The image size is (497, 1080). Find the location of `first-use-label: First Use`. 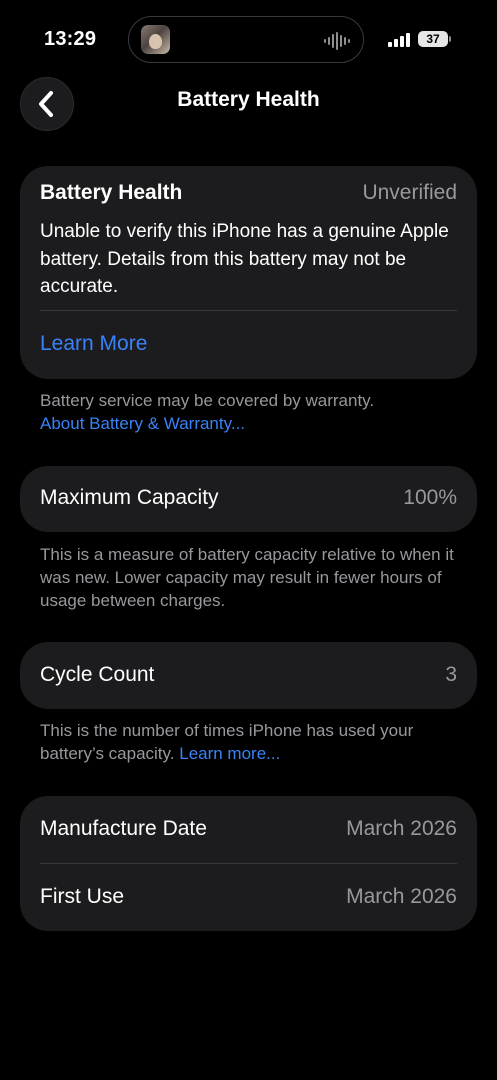

first-use-label: First Use is located at coordinates (82, 896).